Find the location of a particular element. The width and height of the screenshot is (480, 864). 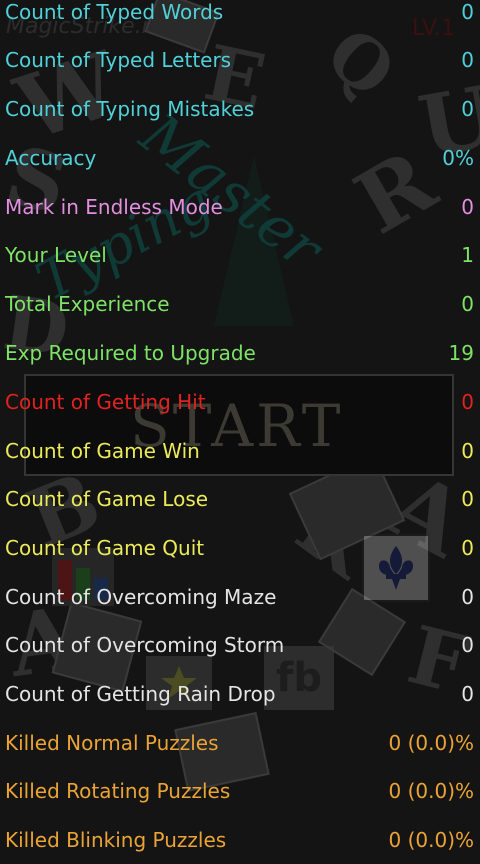

stat-row: Killed Normal Puzzles 0 (0.0)% is located at coordinates (240, 743).